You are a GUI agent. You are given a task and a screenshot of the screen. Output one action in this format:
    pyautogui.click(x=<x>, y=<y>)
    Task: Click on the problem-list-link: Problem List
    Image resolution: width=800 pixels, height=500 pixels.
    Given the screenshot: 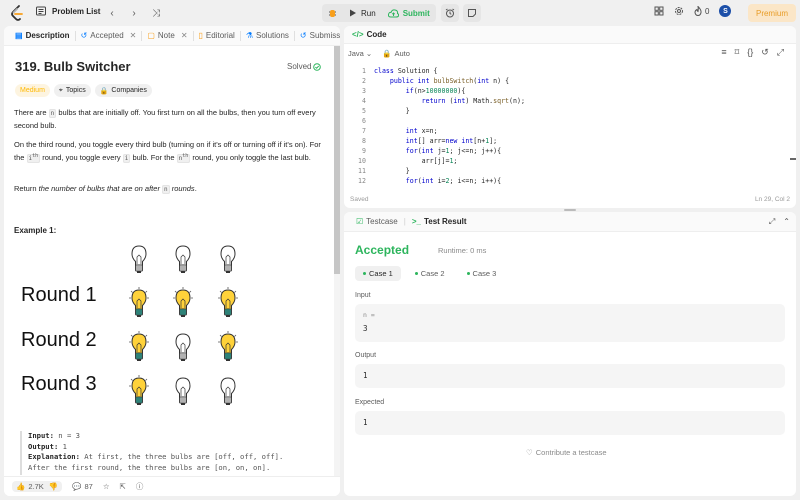 What is the action you would take?
    pyautogui.click(x=68, y=11)
    